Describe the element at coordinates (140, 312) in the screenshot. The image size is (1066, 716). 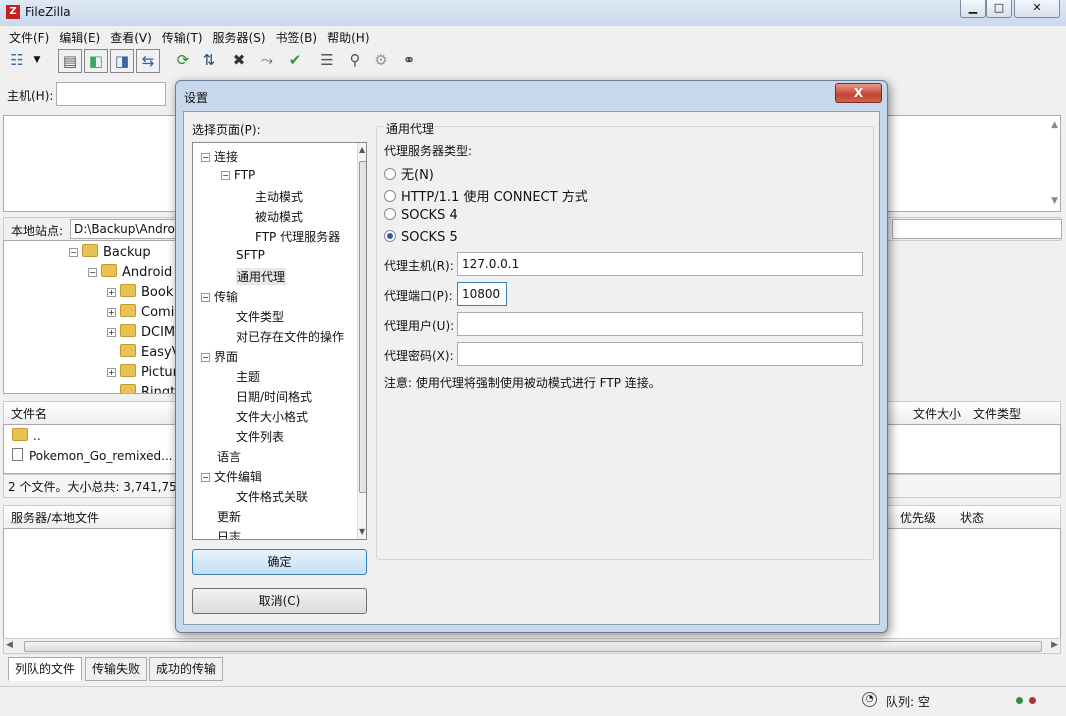
I see `tree-item-comic: + Comi` at that location.